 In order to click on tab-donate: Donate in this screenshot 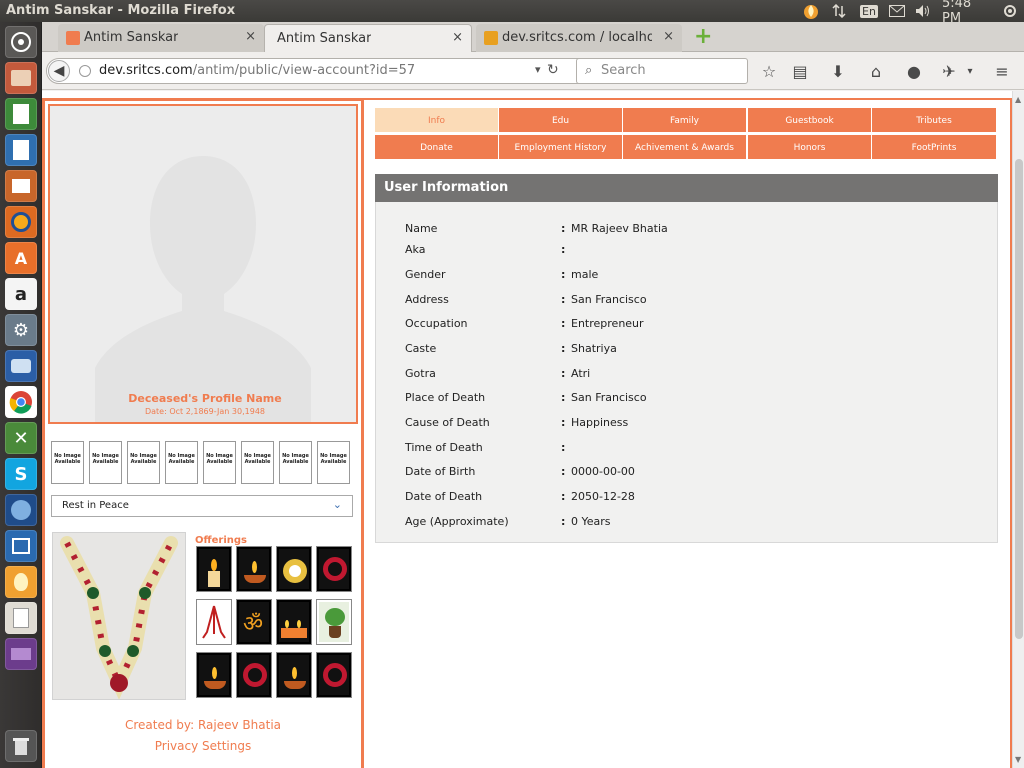, I will do `click(436, 147)`.